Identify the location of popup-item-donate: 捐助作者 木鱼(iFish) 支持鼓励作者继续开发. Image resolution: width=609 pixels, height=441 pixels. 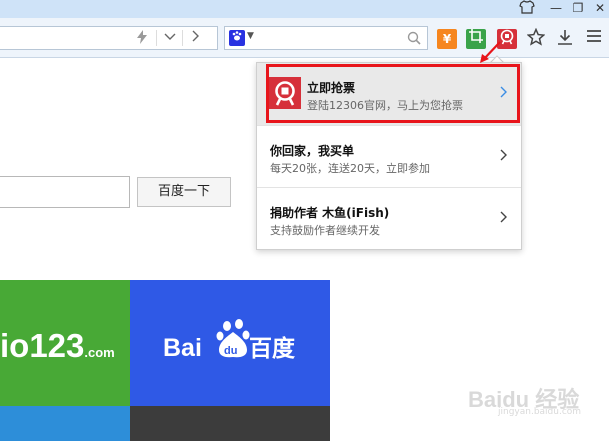
(389, 218).